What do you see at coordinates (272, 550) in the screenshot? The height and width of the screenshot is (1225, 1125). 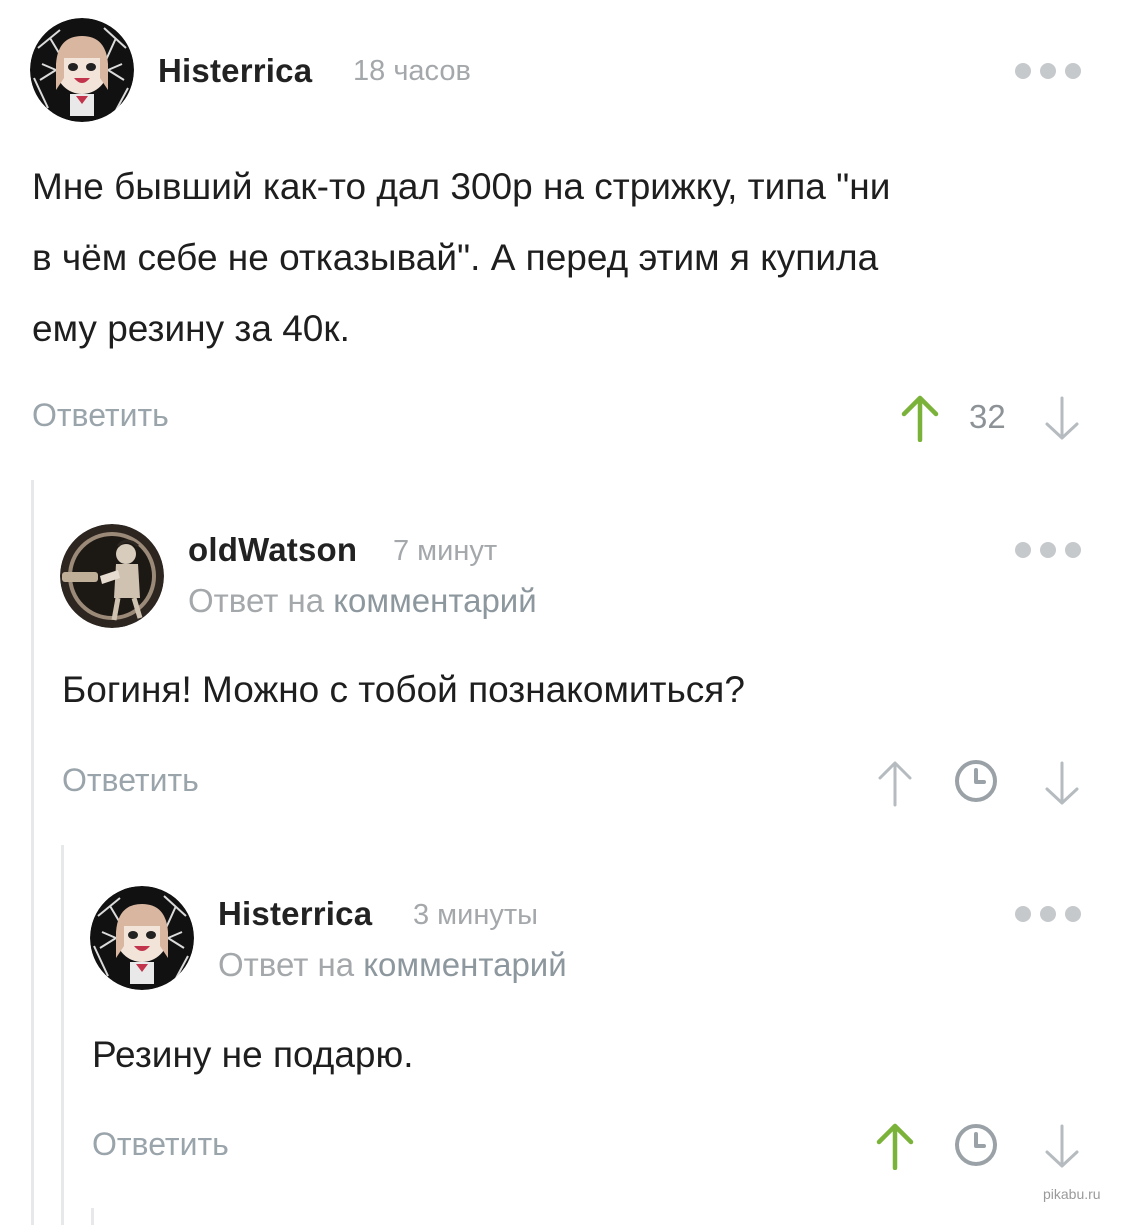 I see `username: oldWatson` at bounding box center [272, 550].